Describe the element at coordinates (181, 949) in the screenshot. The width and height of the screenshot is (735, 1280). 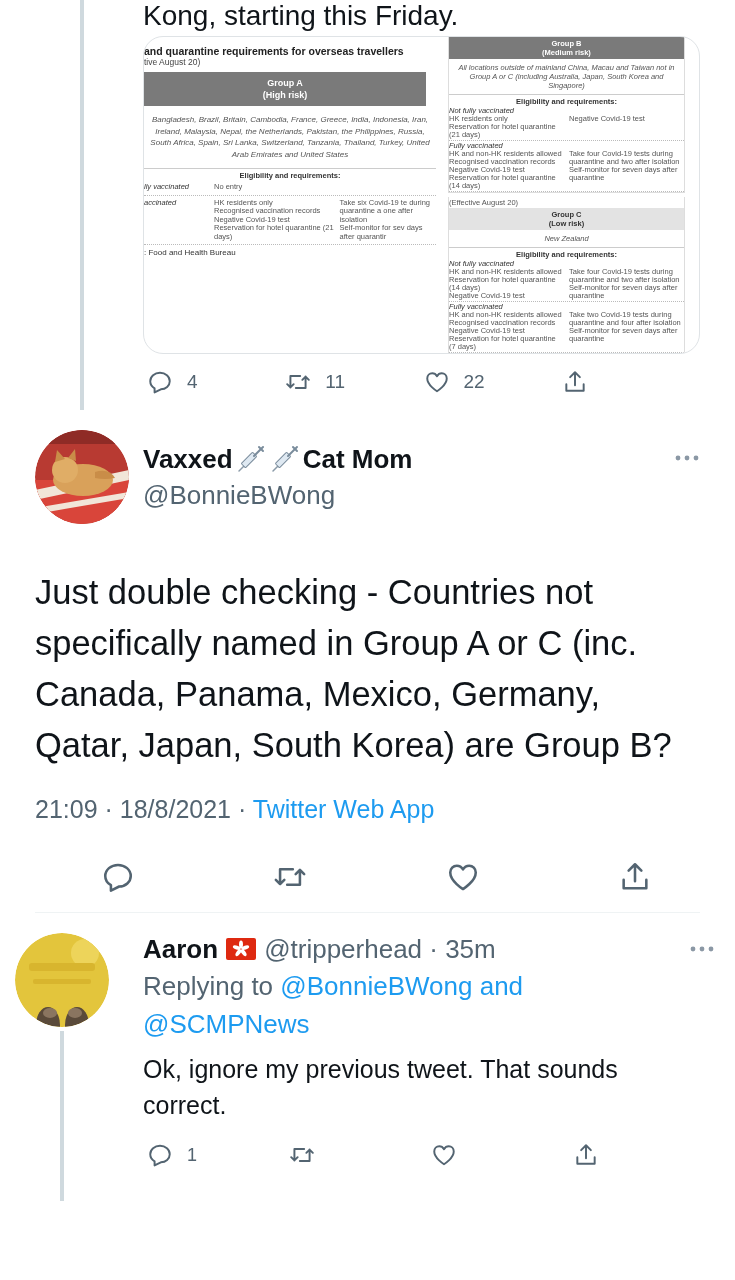
I see `display-name: Aaron` at that location.